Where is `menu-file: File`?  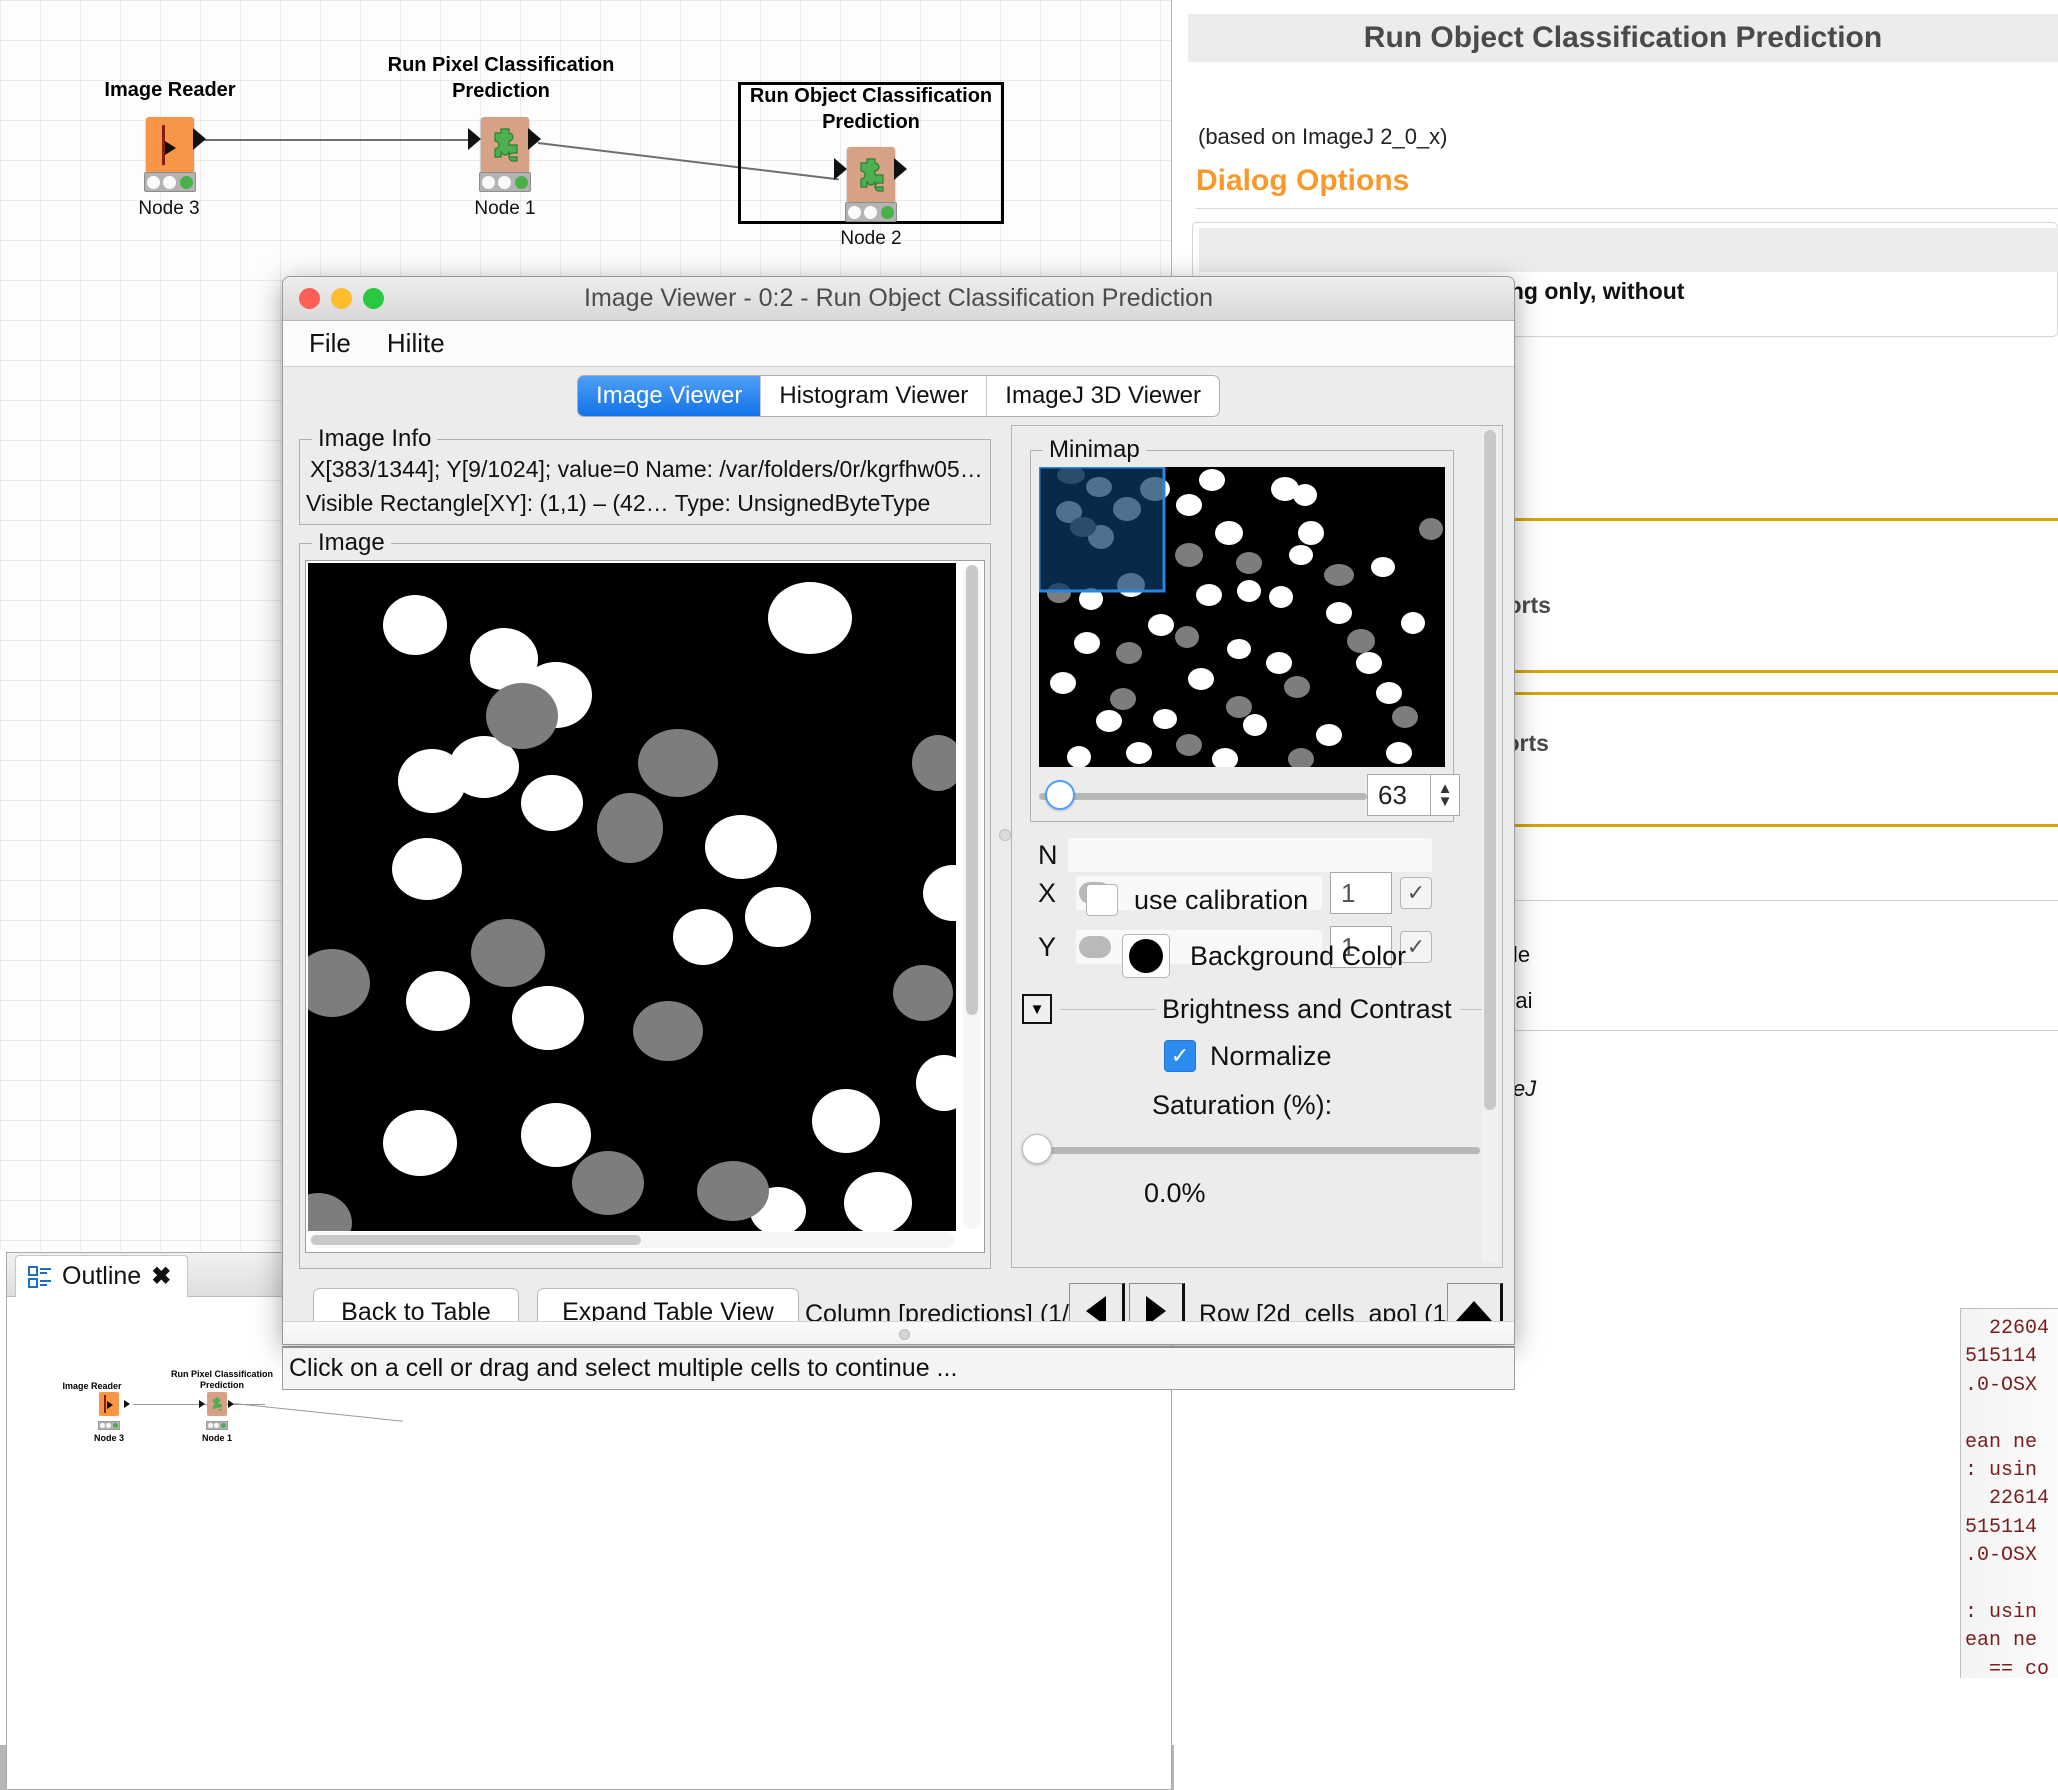 menu-file: File is located at coordinates (330, 343).